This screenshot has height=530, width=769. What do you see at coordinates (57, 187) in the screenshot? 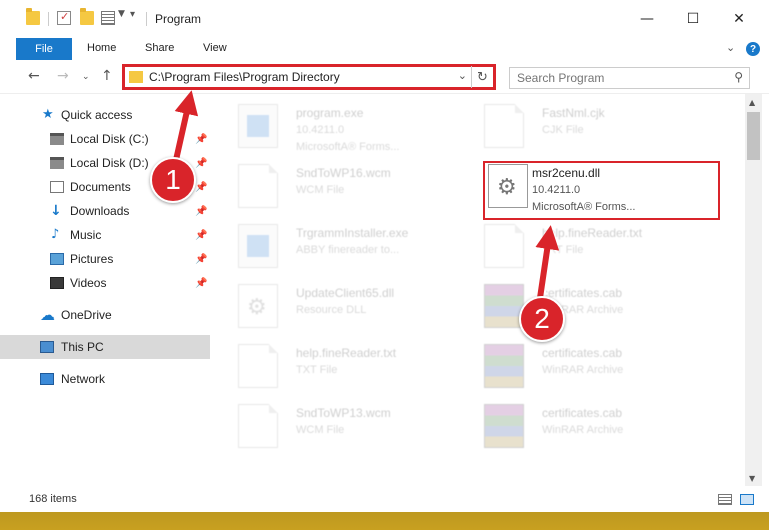
I see `documents-icon` at bounding box center [57, 187].